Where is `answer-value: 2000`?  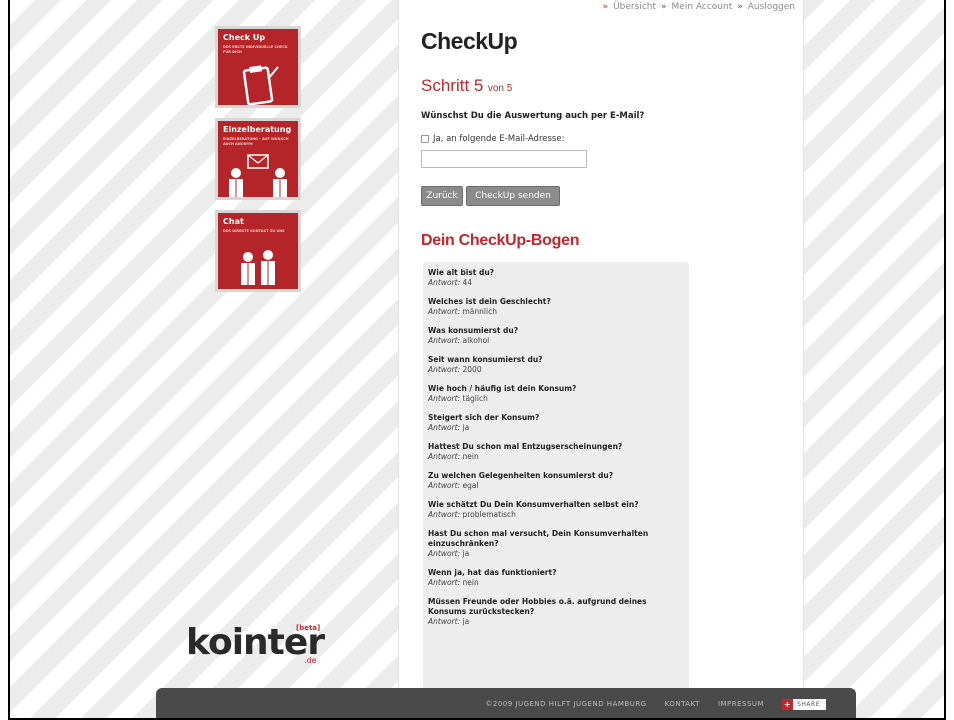
answer-value: 2000 is located at coordinates (472, 369).